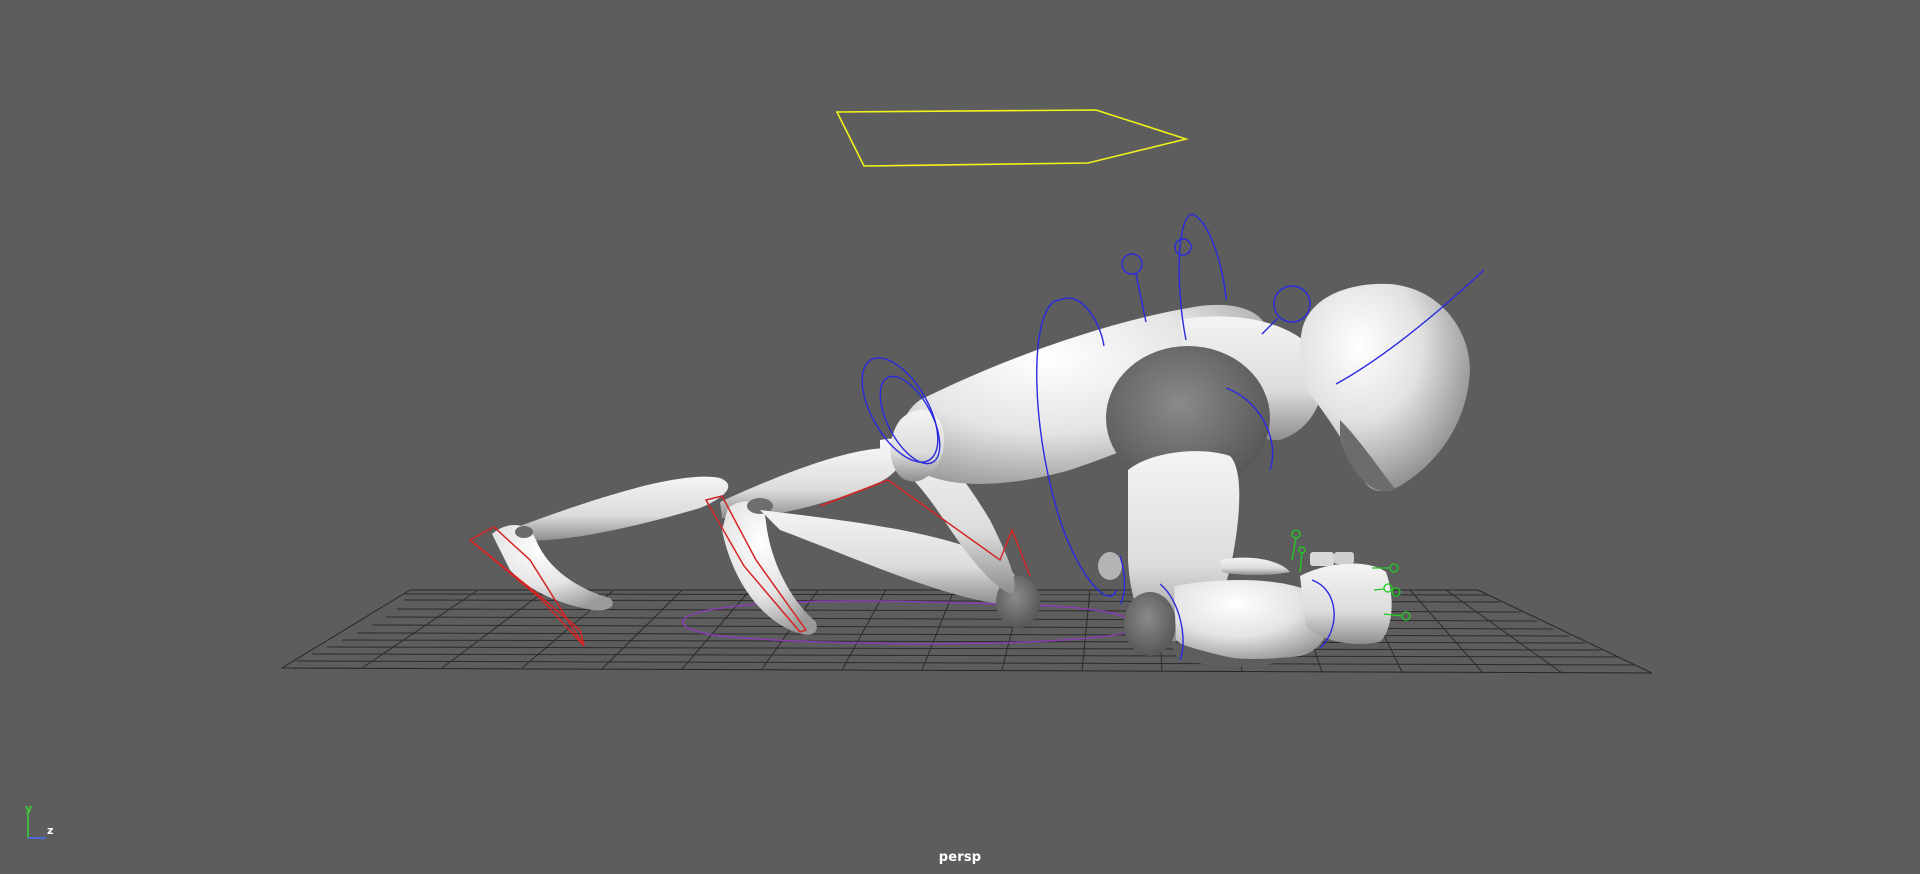 This screenshot has height=874, width=1920. I want to click on ankle-joint, so click(524, 532).